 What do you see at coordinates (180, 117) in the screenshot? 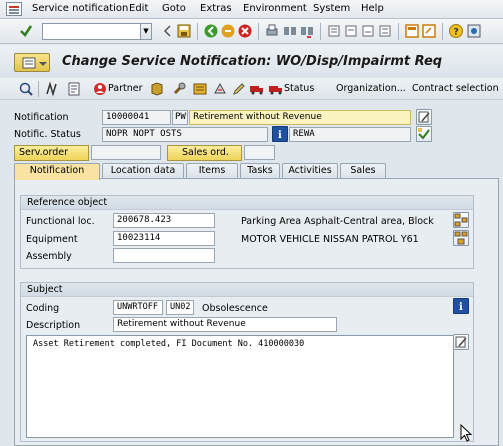
I see `notification-type-field: PW` at bounding box center [180, 117].